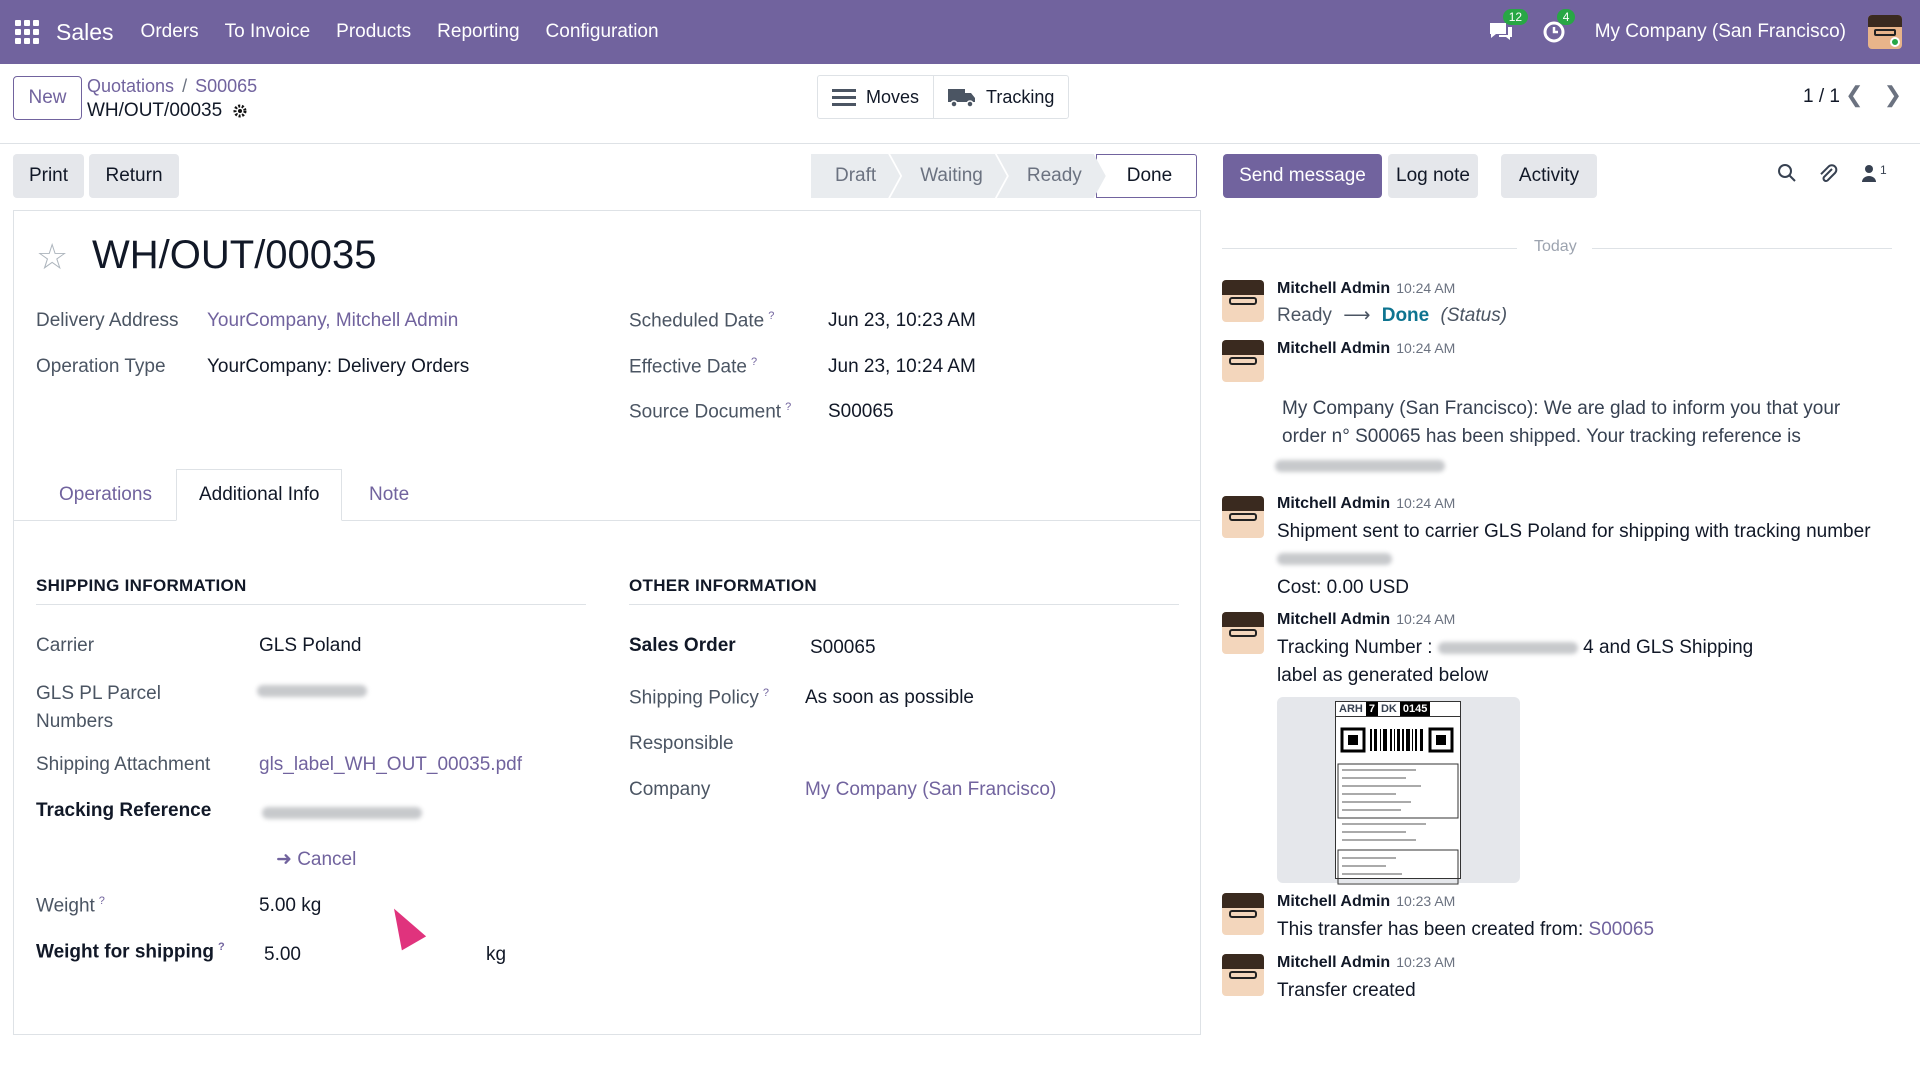  What do you see at coordinates (1355, 647) in the screenshot?
I see `message-text: Tracking Number :` at bounding box center [1355, 647].